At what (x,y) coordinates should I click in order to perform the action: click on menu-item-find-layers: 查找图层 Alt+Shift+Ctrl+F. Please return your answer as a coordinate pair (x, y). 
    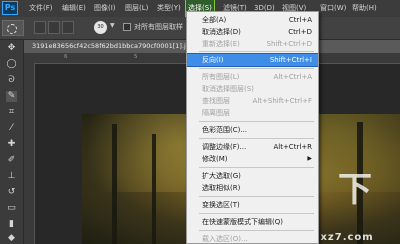
    Looking at the image, I should click on (252, 101).